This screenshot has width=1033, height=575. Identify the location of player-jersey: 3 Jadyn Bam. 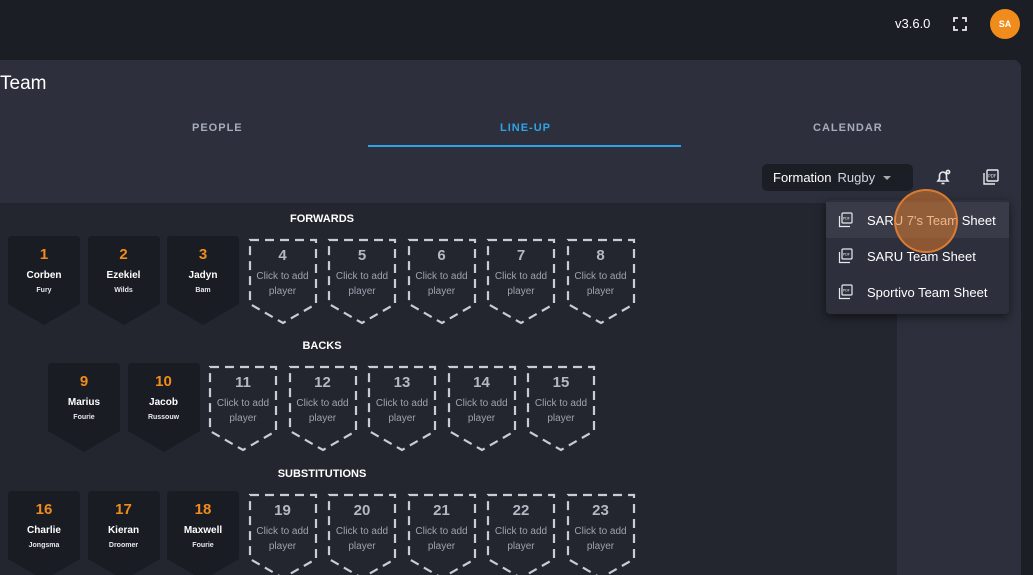
(203, 281).